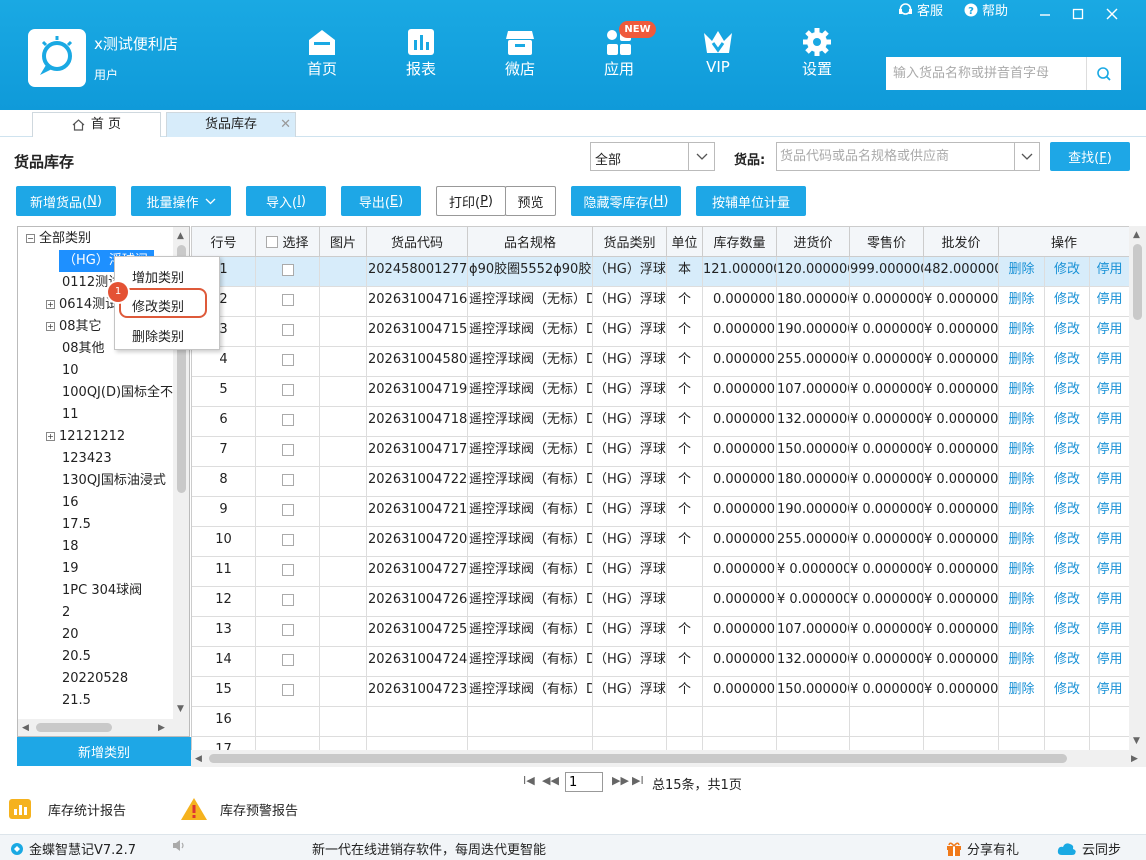 This screenshot has height=860, width=1146. What do you see at coordinates (66, 201) in the screenshot?
I see `add-goods-button: 新增货品(N)` at bounding box center [66, 201].